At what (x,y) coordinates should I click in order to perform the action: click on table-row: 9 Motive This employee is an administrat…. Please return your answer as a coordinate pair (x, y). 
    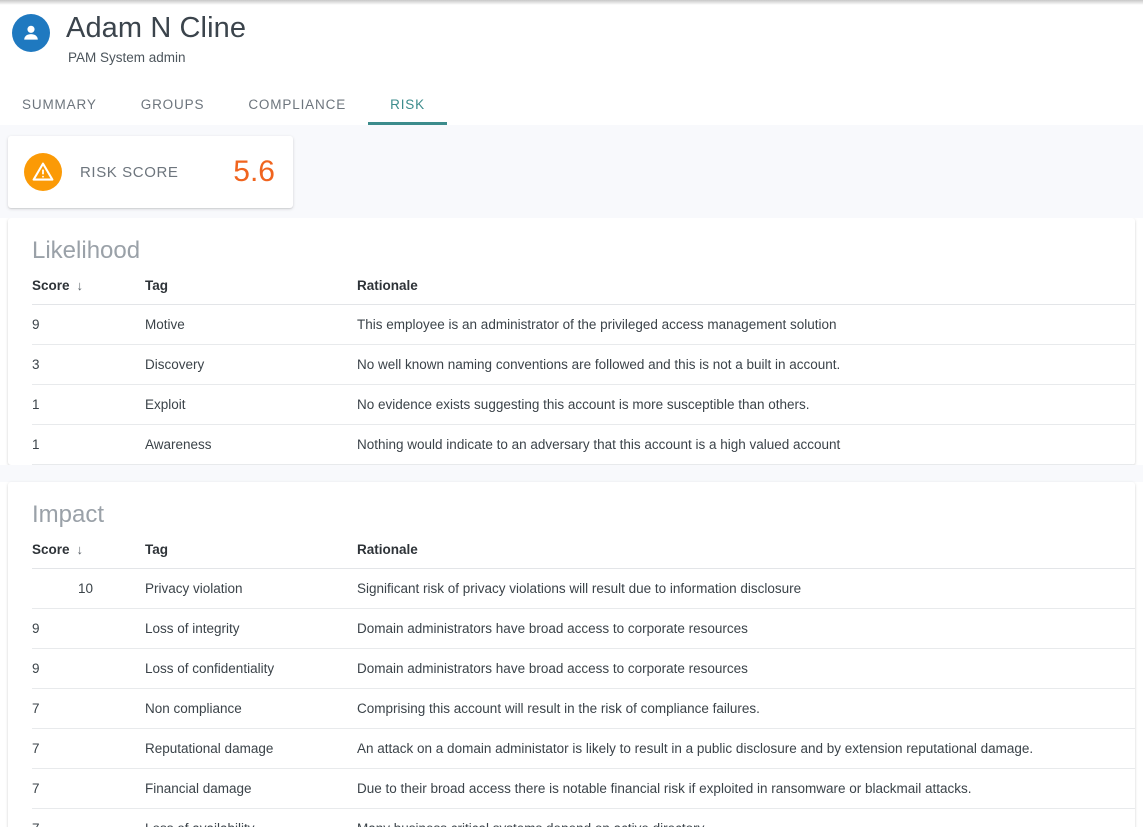
    Looking at the image, I should click on (583, 324).